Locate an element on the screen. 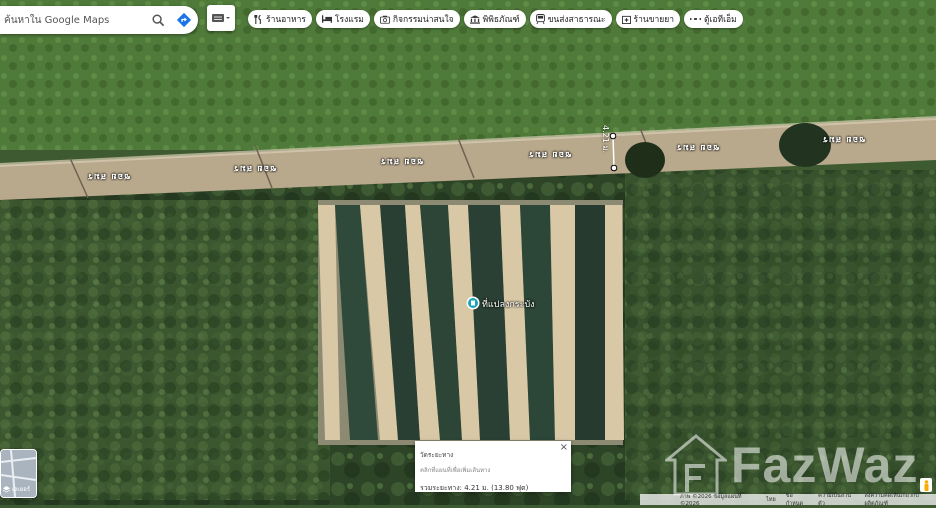  chip-label: โรงแรม is located at coordinates (349, 20).